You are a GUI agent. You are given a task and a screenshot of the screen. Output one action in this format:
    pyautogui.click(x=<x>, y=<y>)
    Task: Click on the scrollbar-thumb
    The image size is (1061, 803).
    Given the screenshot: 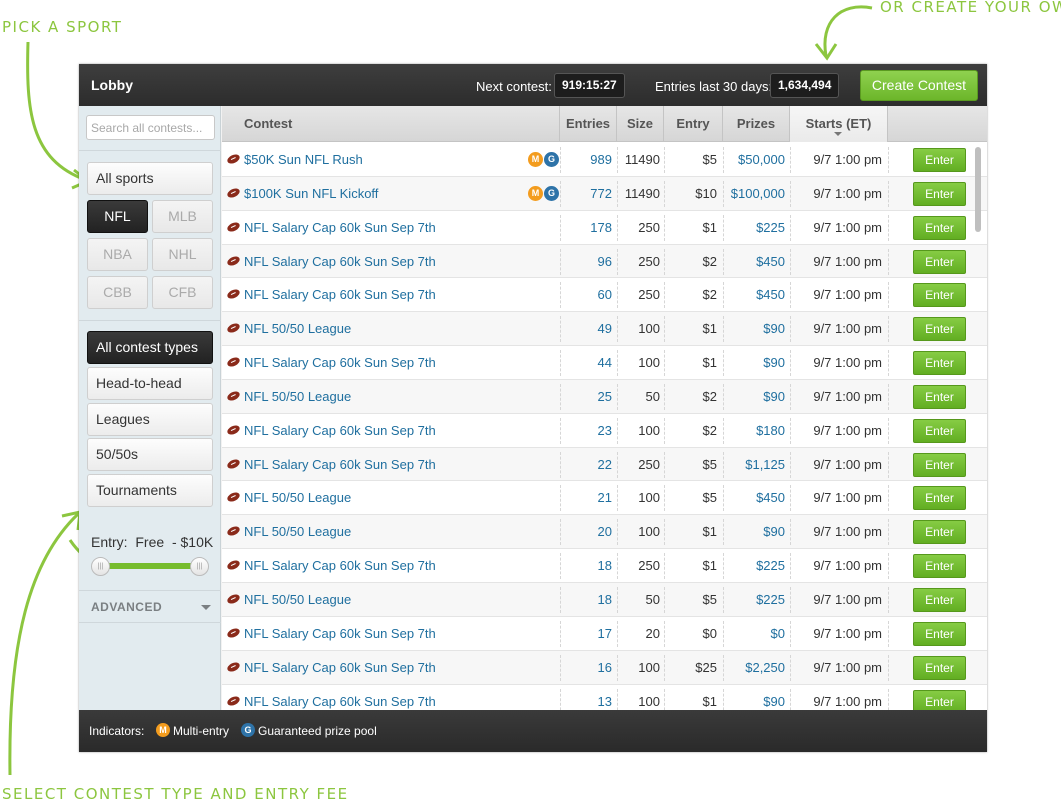 What is the action you would take?
    pyautogui.click(x=978, y=189)
    